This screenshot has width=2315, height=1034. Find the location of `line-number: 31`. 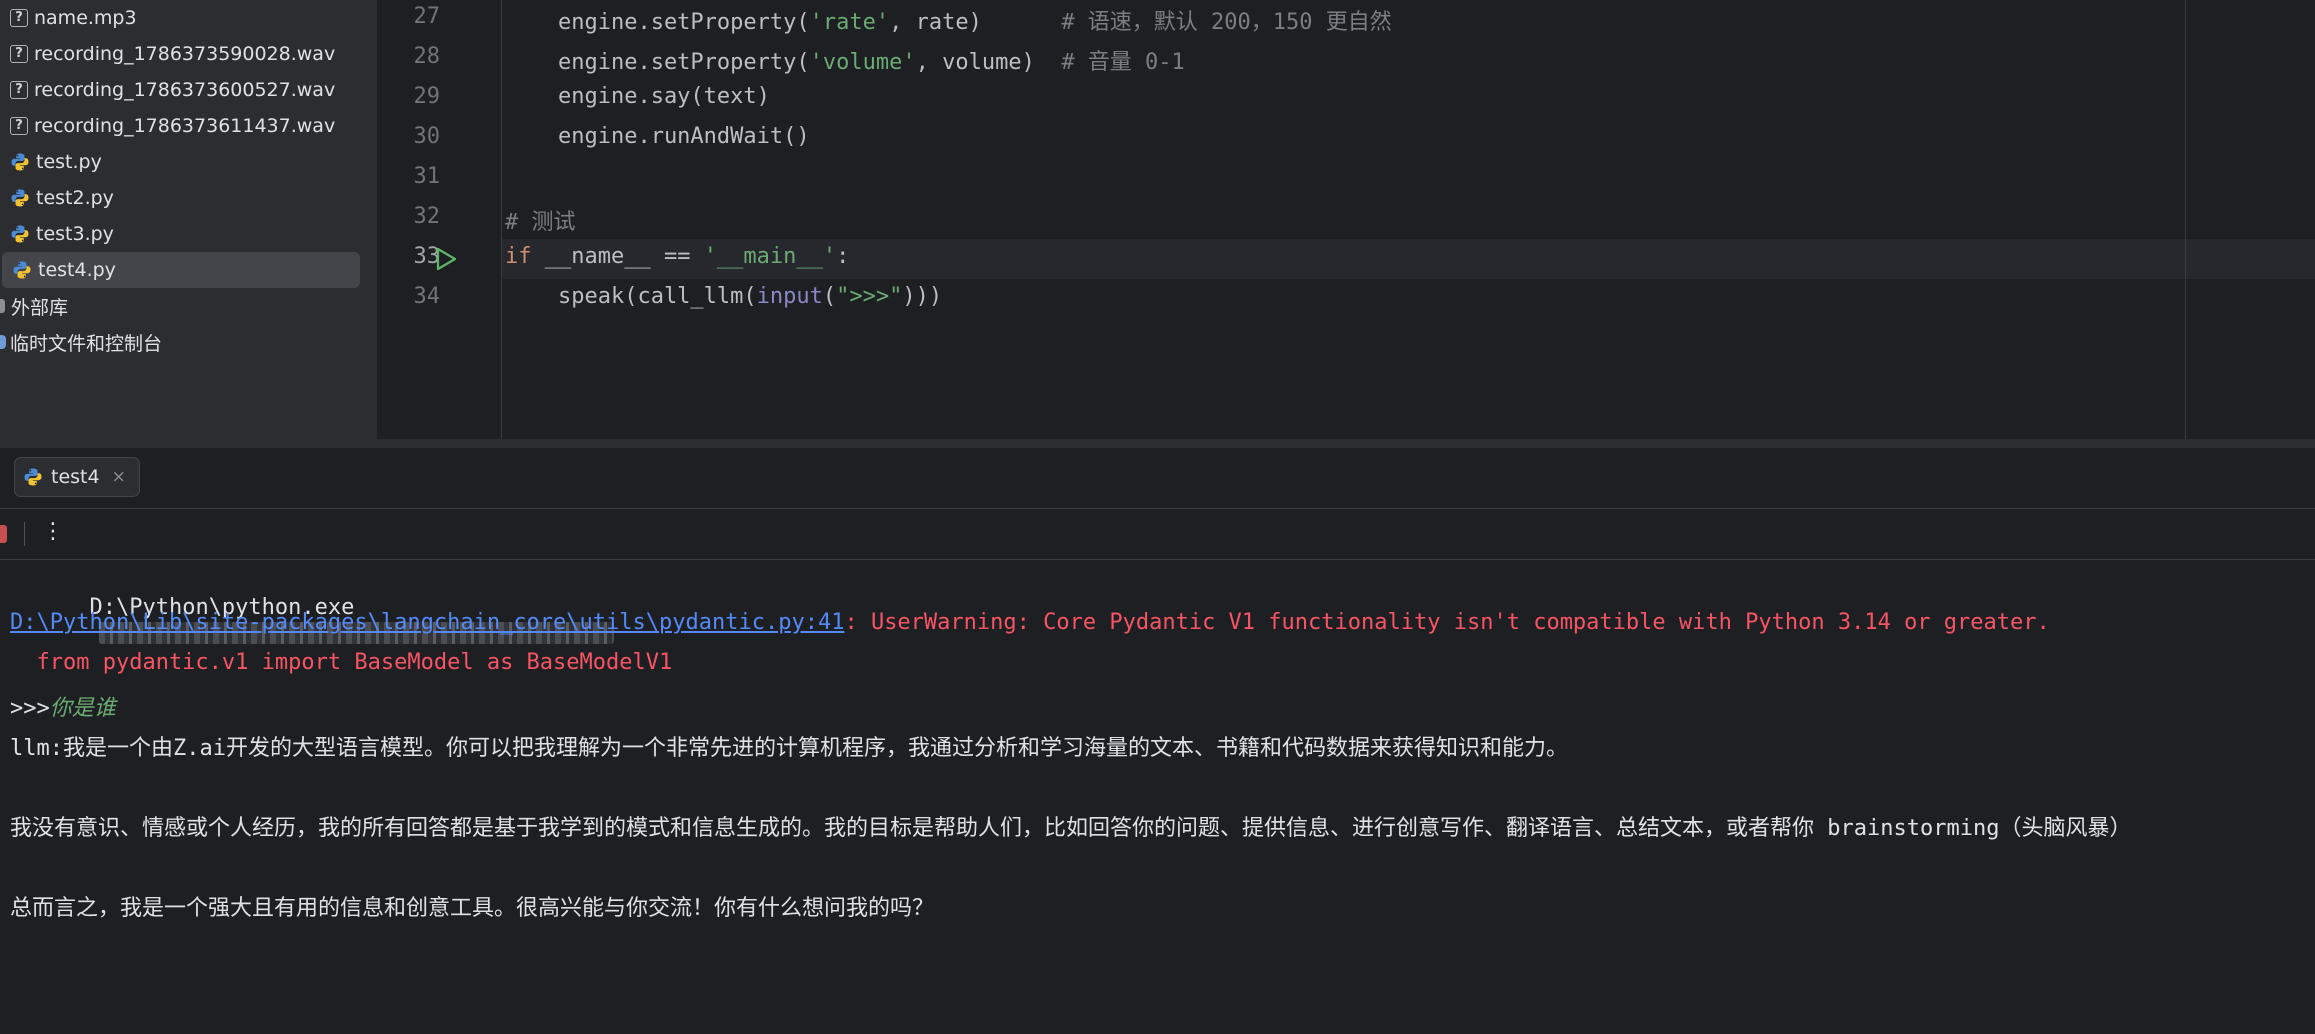

line-number: 31 is located at coordinates (427, 176).